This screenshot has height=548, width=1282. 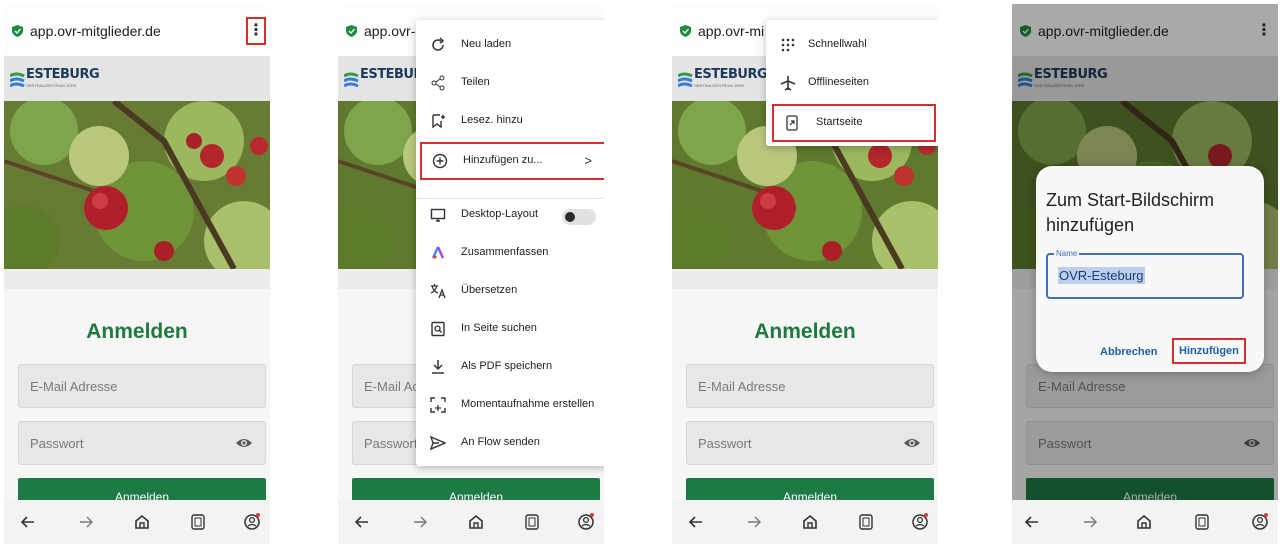 What do you see at coordinates (510, 45) in the screenshot?
I see `menu-item-reload: Neu laden` at bounding box center [510, 45].